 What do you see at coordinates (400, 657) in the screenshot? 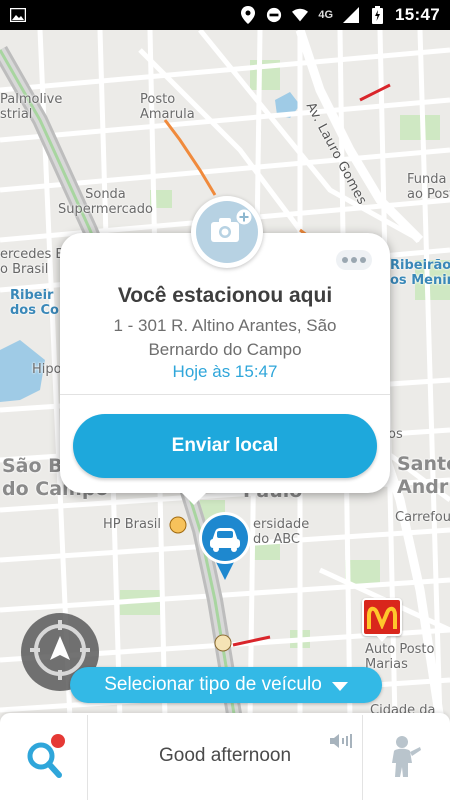
I see `map-label-auto-posto: Auto Posto Marias` at bounding box center [400, 657].